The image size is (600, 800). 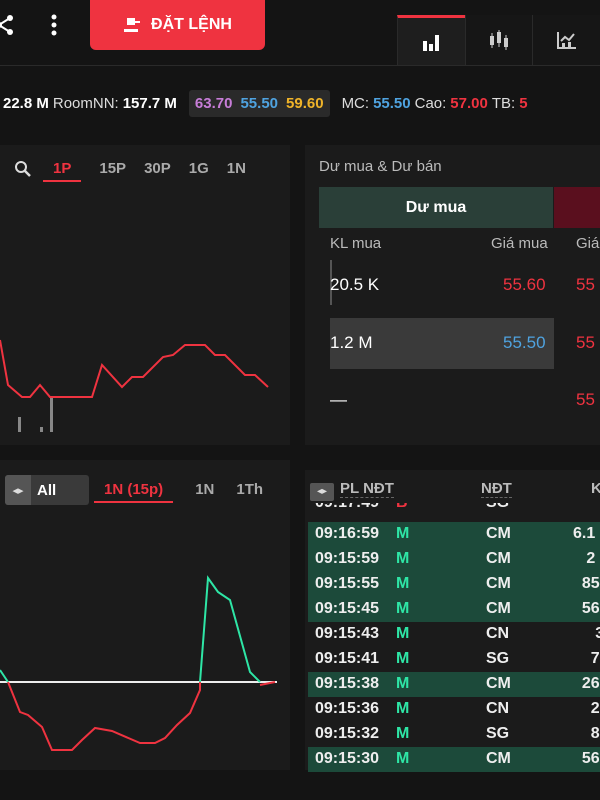 I want to click on flow-line-chart, so click(x=138, y=663).